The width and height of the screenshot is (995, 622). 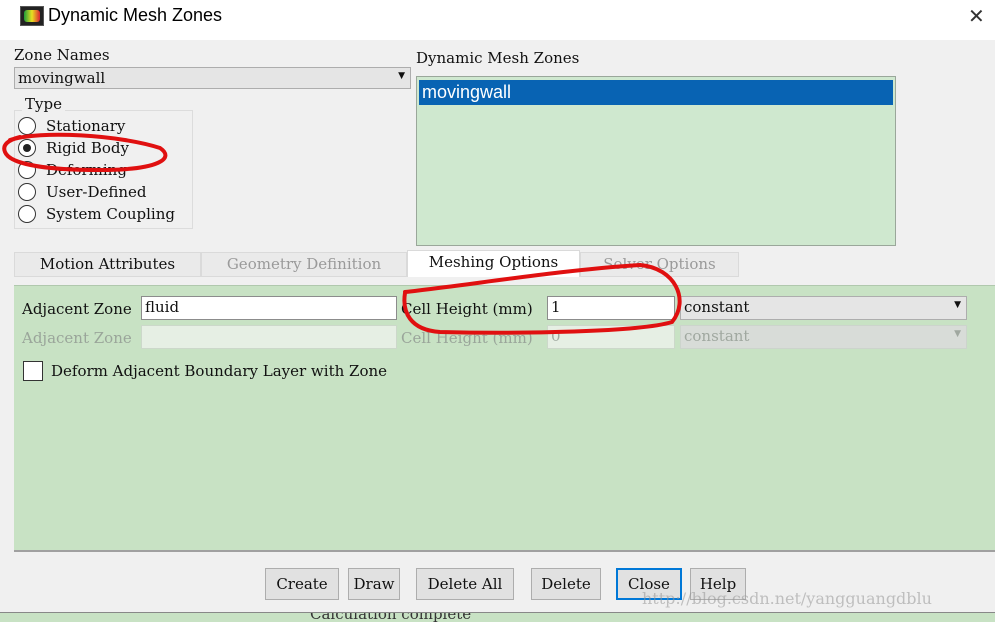 What do you see at coordinates (77, 309) in the screenshot?
I see `adjacent-zone-label: Adjacent Zone` at bounding box center [77, 309].